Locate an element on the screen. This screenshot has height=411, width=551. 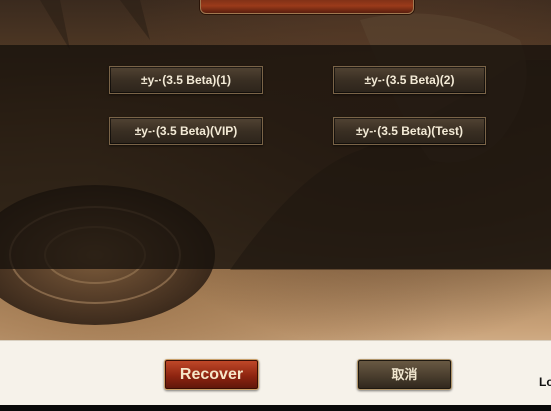
server-button-1: ±y-·(3.5 Beta)(1) is located at coordinates (186, 80).